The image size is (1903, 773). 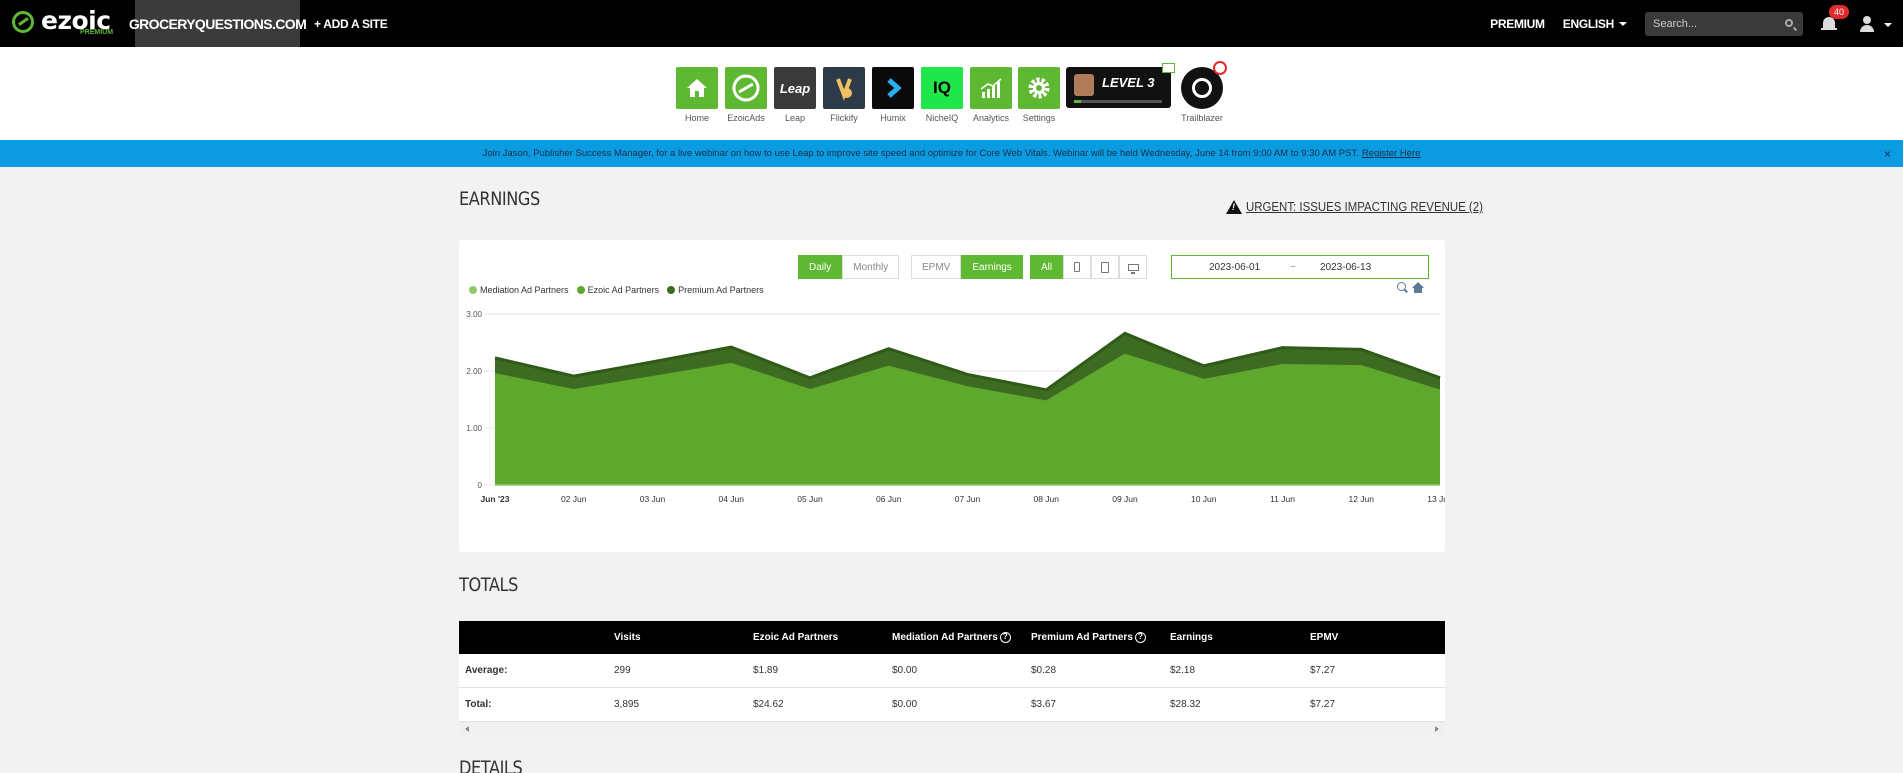 I want to click on premium-link: PREMIUM, so click(x=1517, y=24).